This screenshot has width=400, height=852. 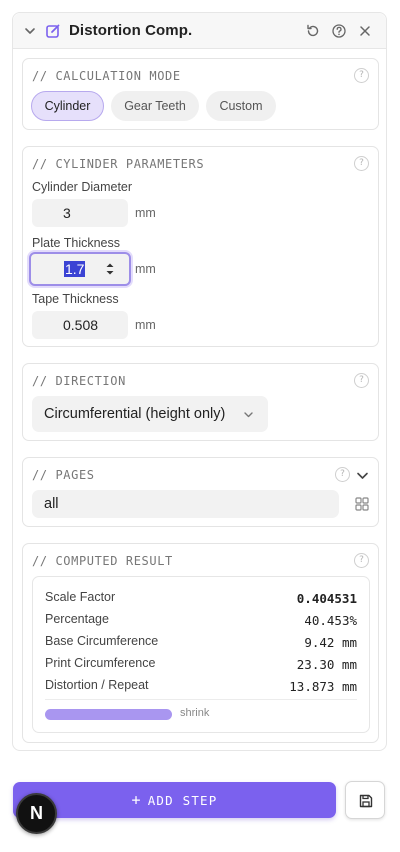 I want to click on panel-title: Distortion Comp., so click(x=131, y=30).